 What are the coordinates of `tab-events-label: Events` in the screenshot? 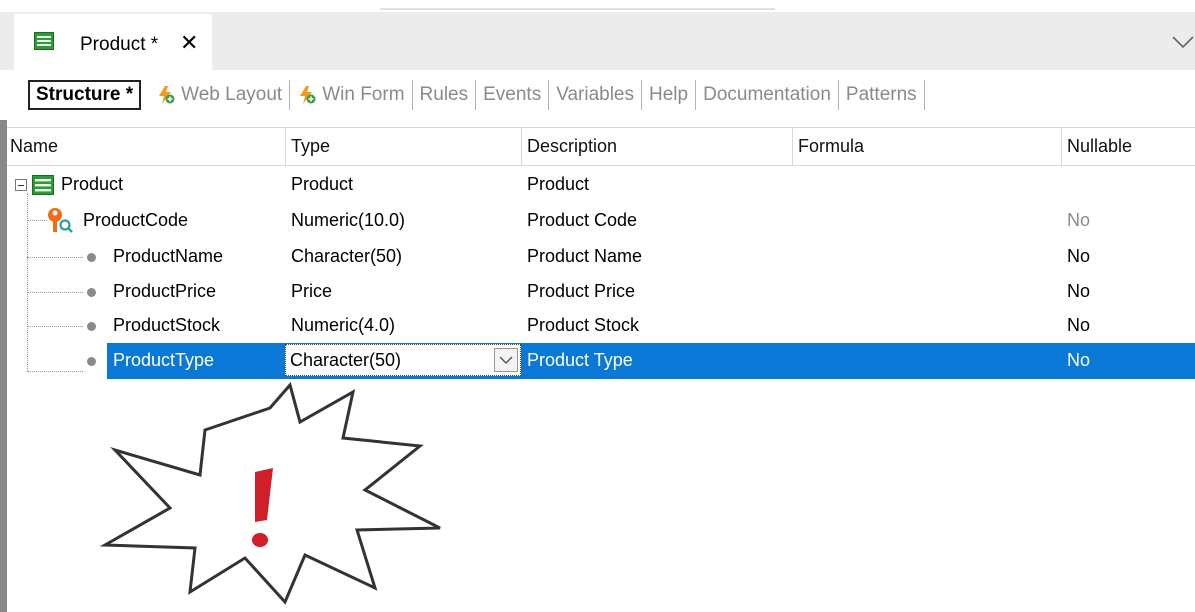 It's located at (512, 94).